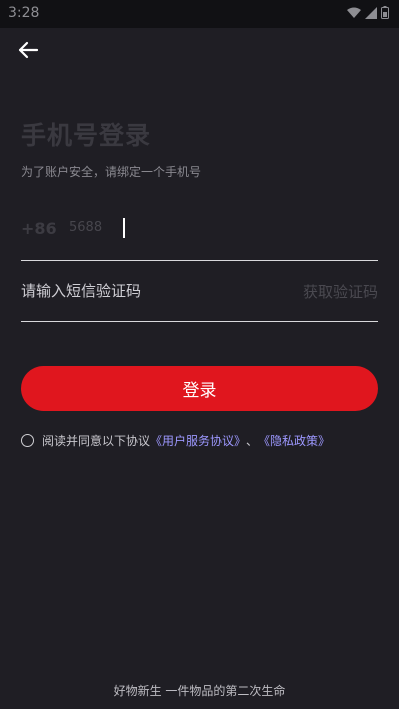  Describe the element at coordinates (86, 135) in the screenshot. I see `page-title: 手机号登录` at that location.